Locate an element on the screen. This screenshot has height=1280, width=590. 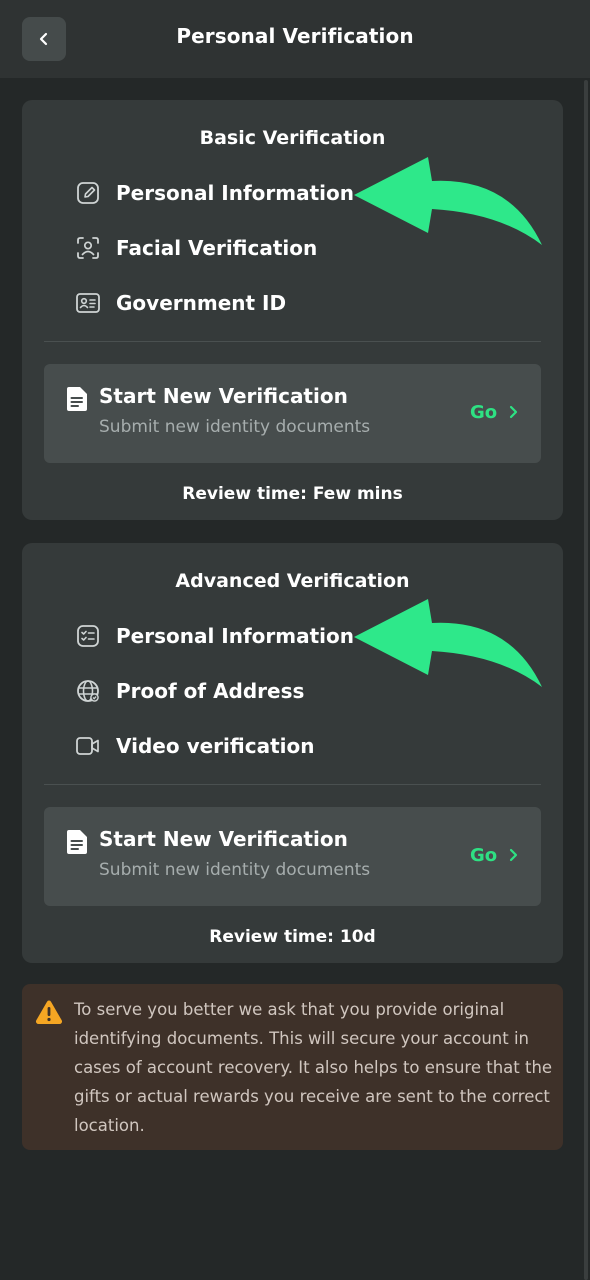
face-scan-icon is located at coordinates (88, 248).